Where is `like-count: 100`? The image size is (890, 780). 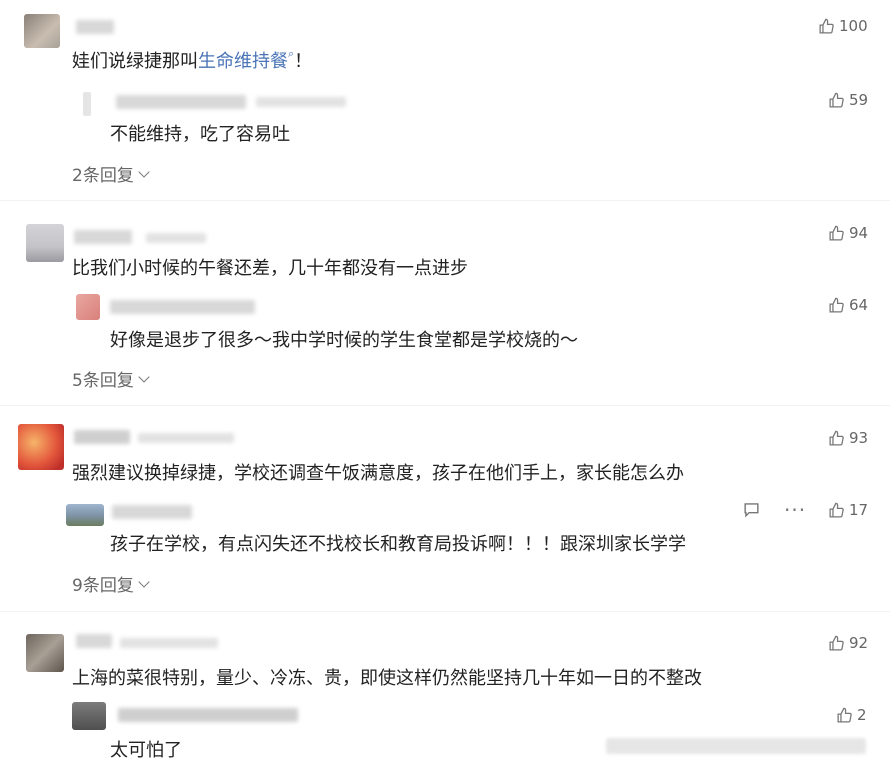
like-count: 100 is located at coordinates (853, 26).